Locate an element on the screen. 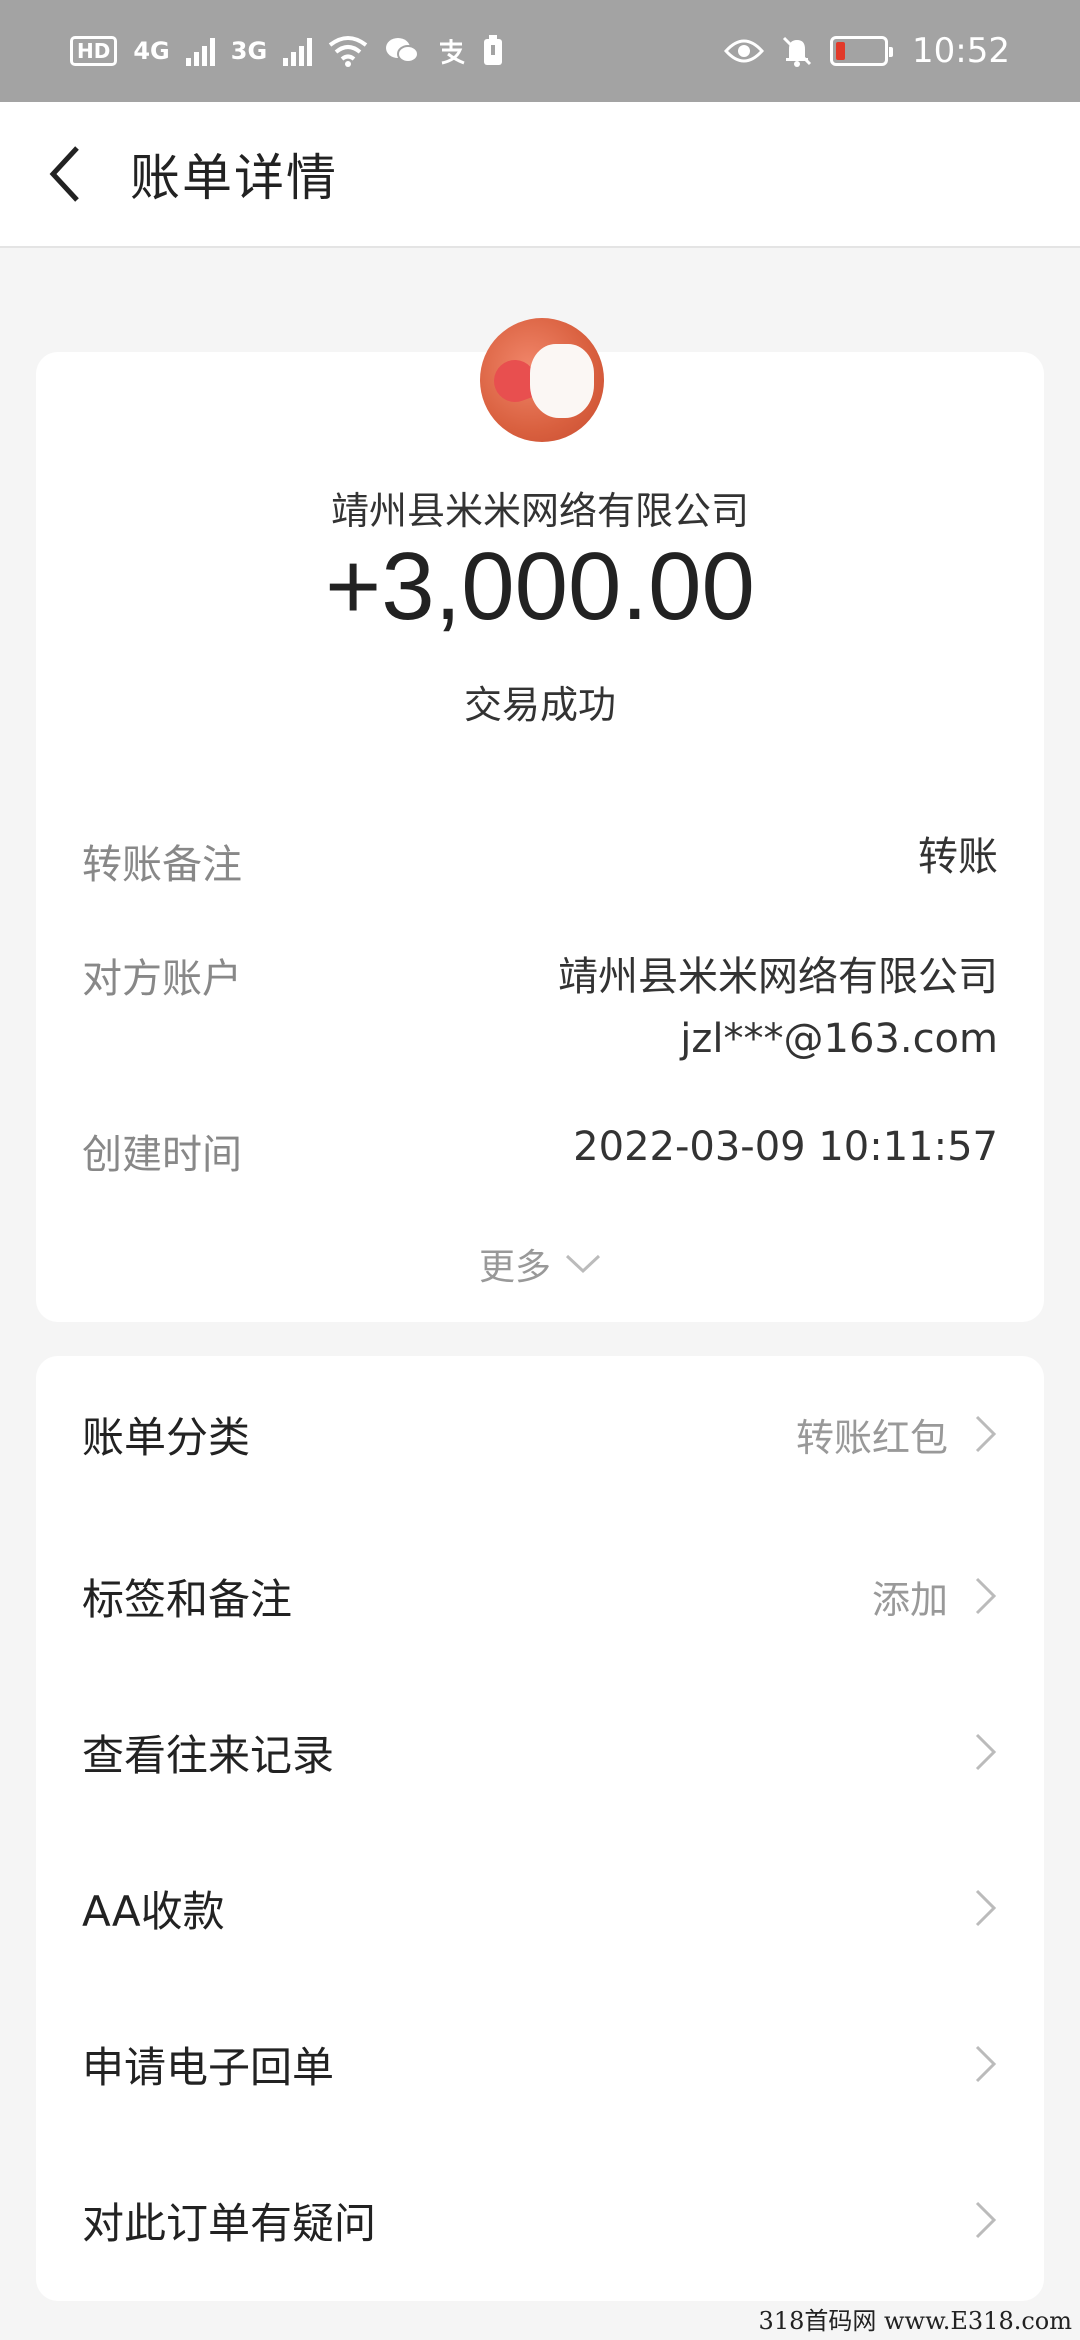 This screenshot has height=2340, width=1080. merchant-avatar is located at coordinates (542, 380).